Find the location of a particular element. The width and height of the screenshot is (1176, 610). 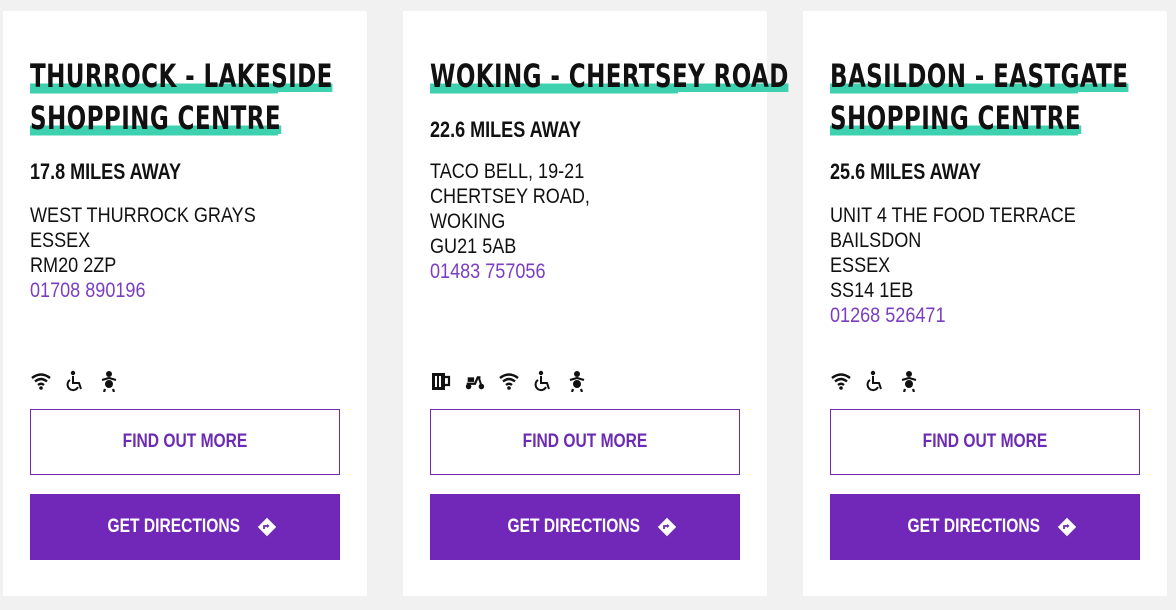

address-line: GU21 5AB is located at coordinates (473, 246).